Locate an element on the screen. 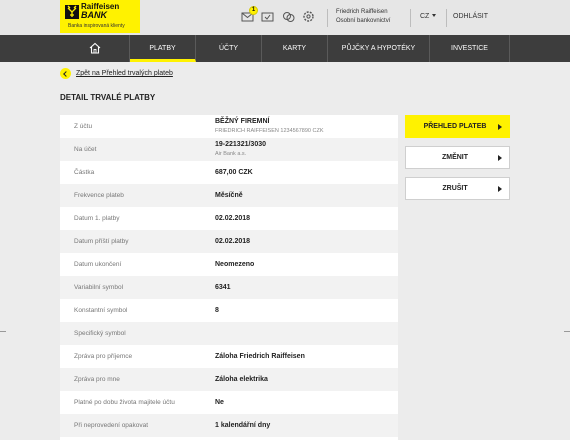 Image resolution: width=570 pixels, height=440 pixels. detail-value: Neomezeno is located at coordinates (235, 264).